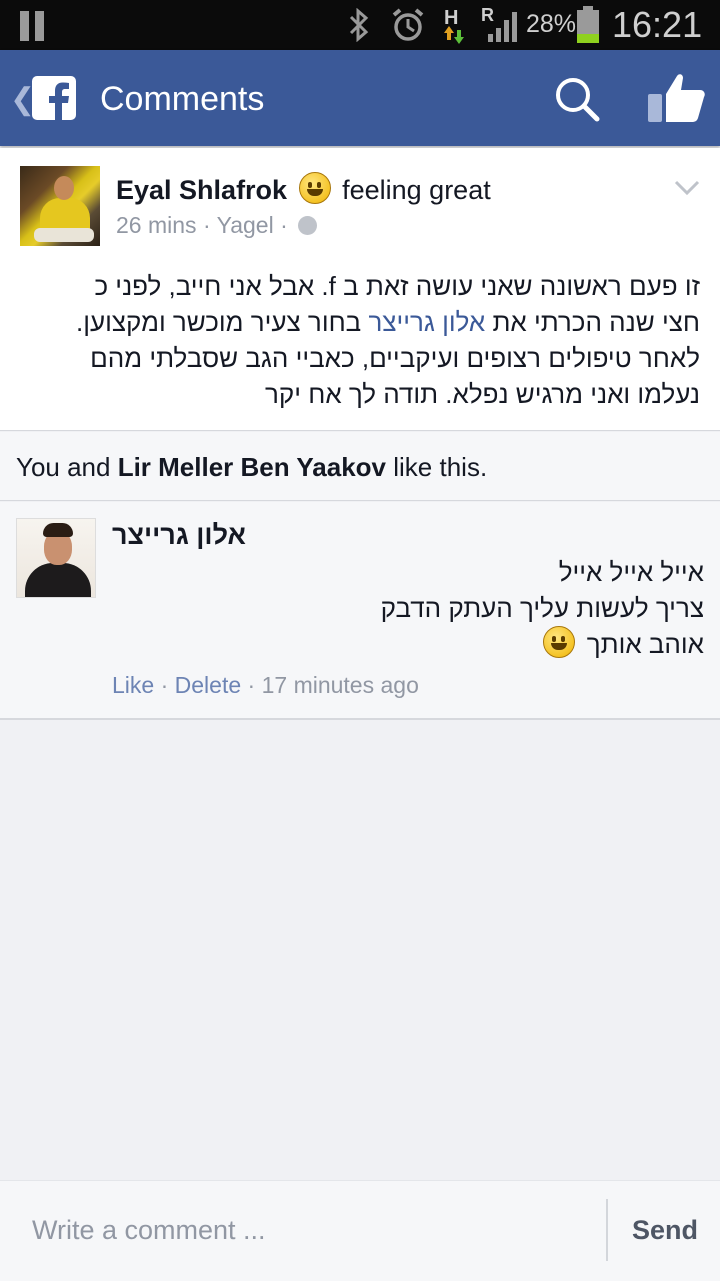 The width and height of the screenshot is (720, 1281). I want to click on composer-divider, so click(607, 1230).